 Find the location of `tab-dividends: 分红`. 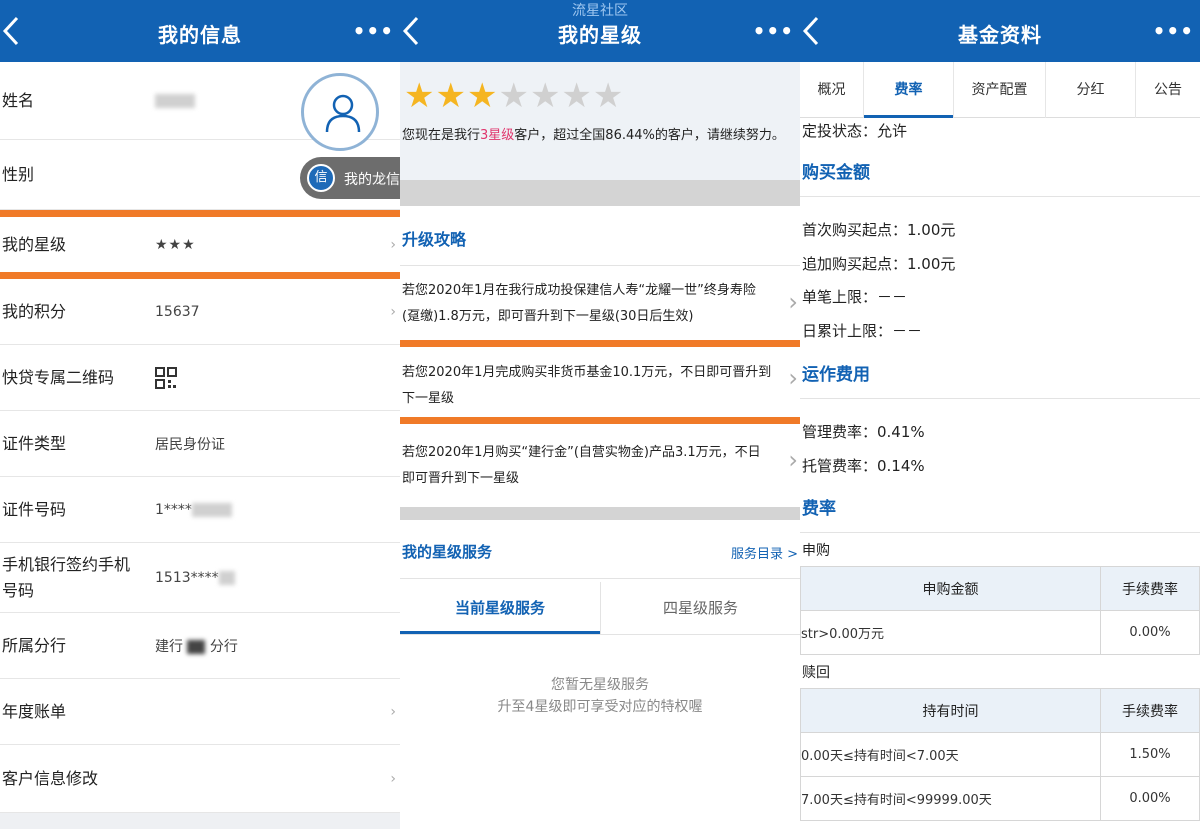

tab-dividends: 分红 is located at coordinates (1091, 90).